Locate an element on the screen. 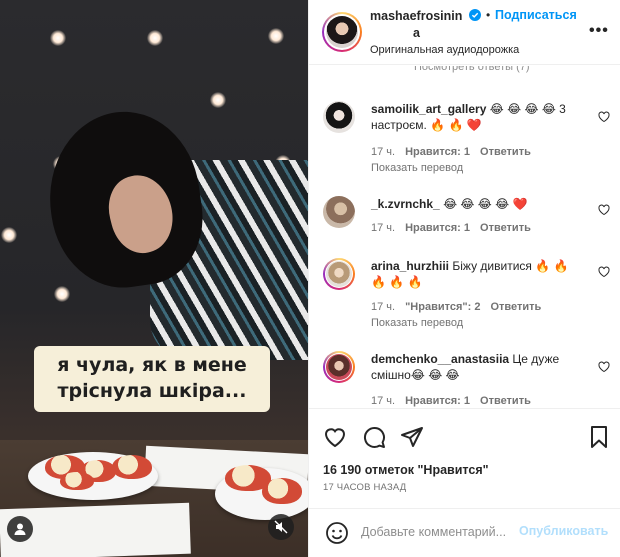  comment-content: Біжу дивитися 🔥 🔥 is located at coordinates (510, 266).